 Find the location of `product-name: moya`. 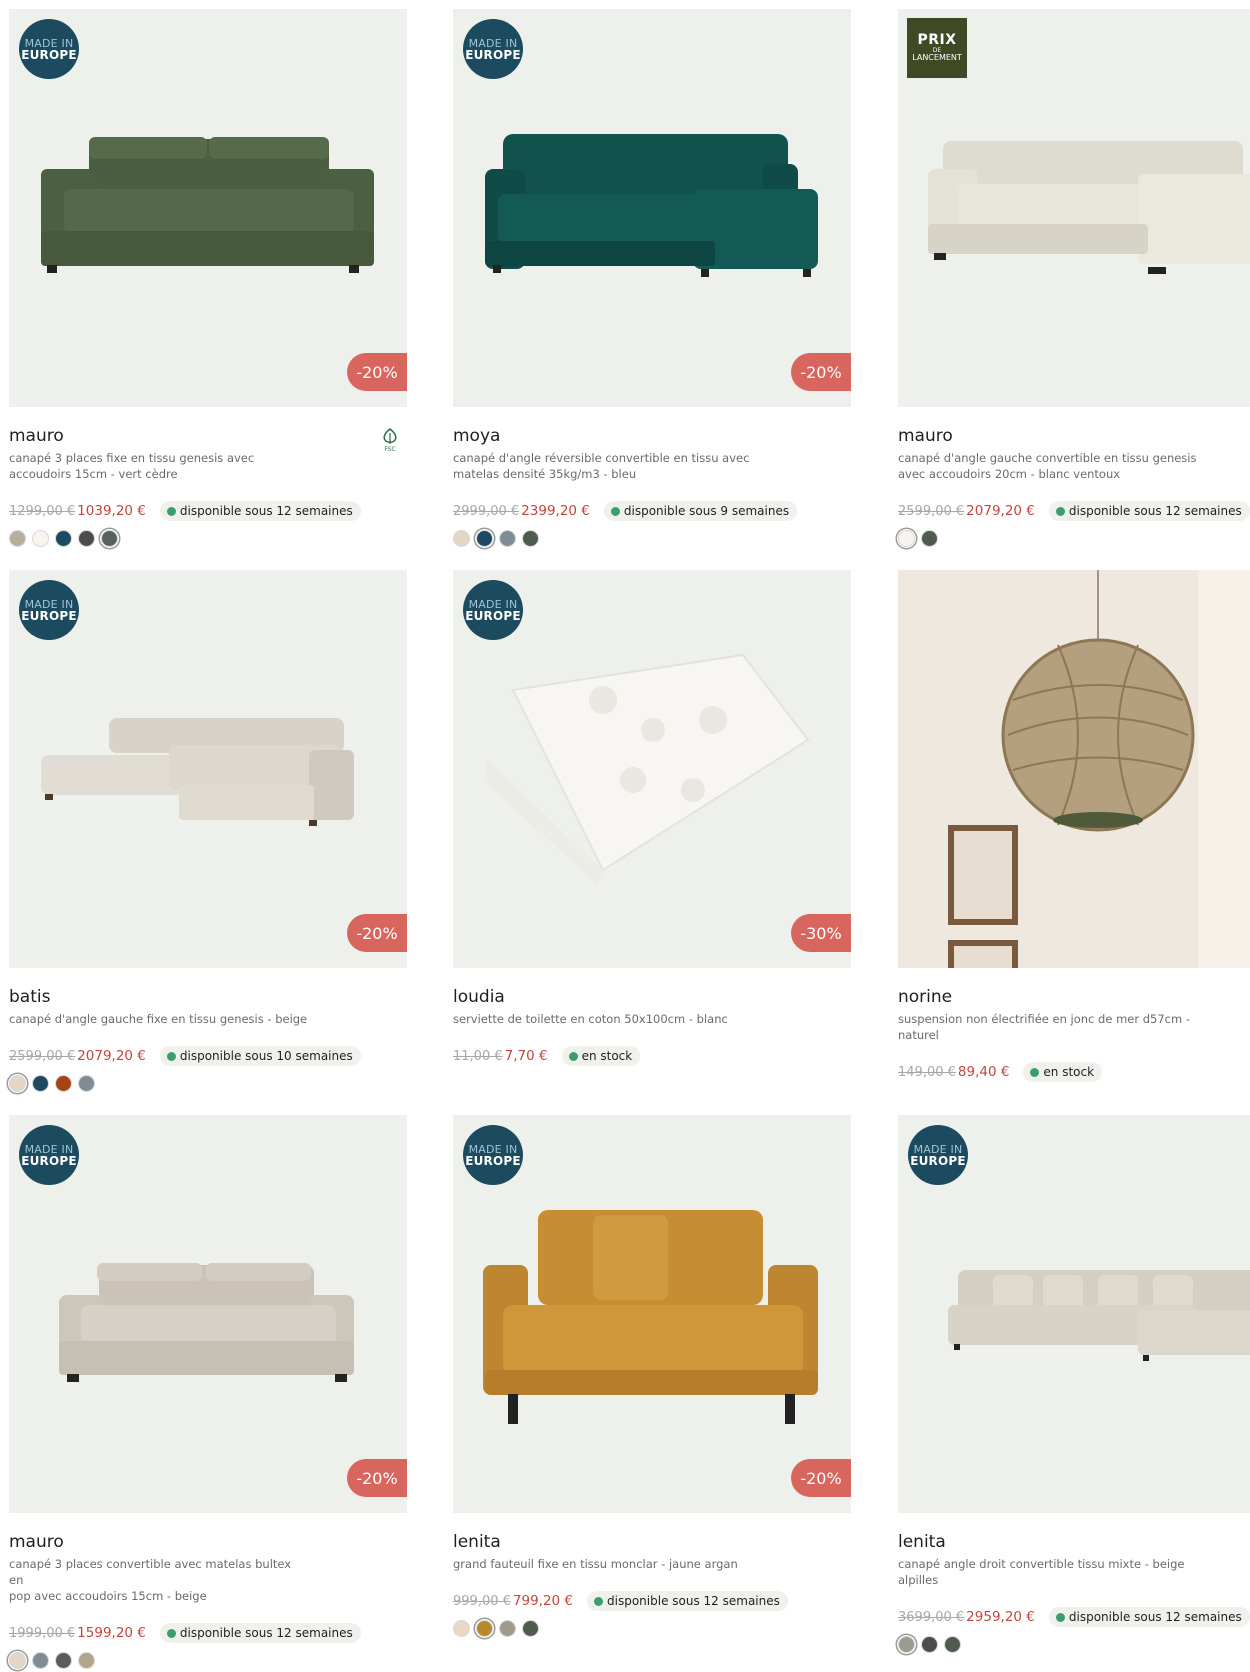

product-name: moya is located at coordinates (652, 436).